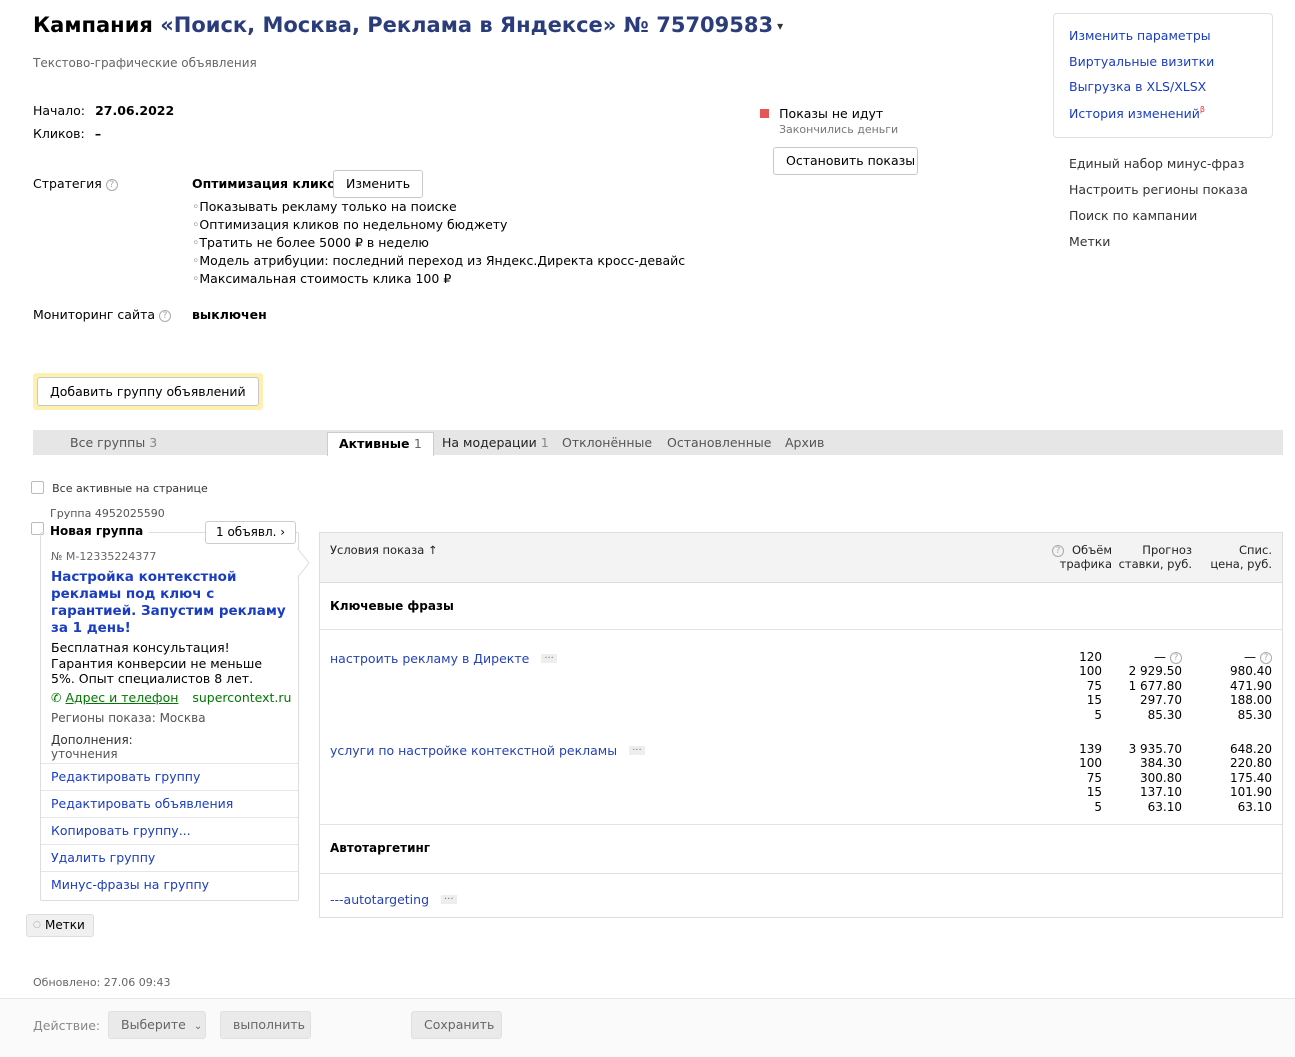  I want to click on delete-group-link: Удалить группу, so click(103, 857).